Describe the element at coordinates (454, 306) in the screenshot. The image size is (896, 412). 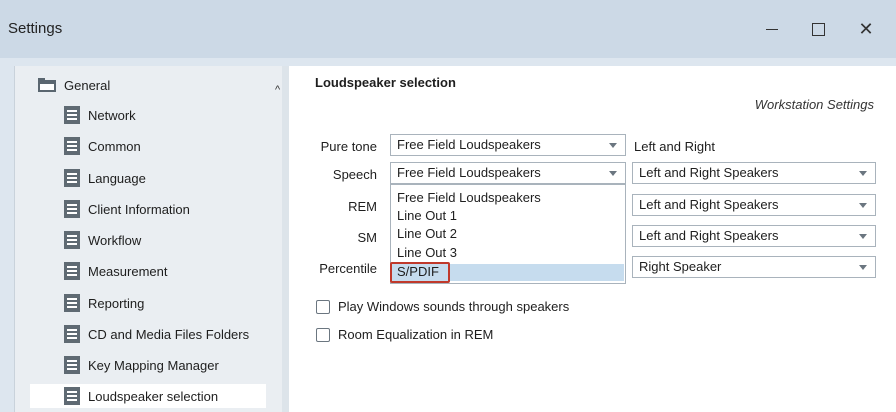
I see `checkbox-label: Play Windows sounds through speakers` at that location.